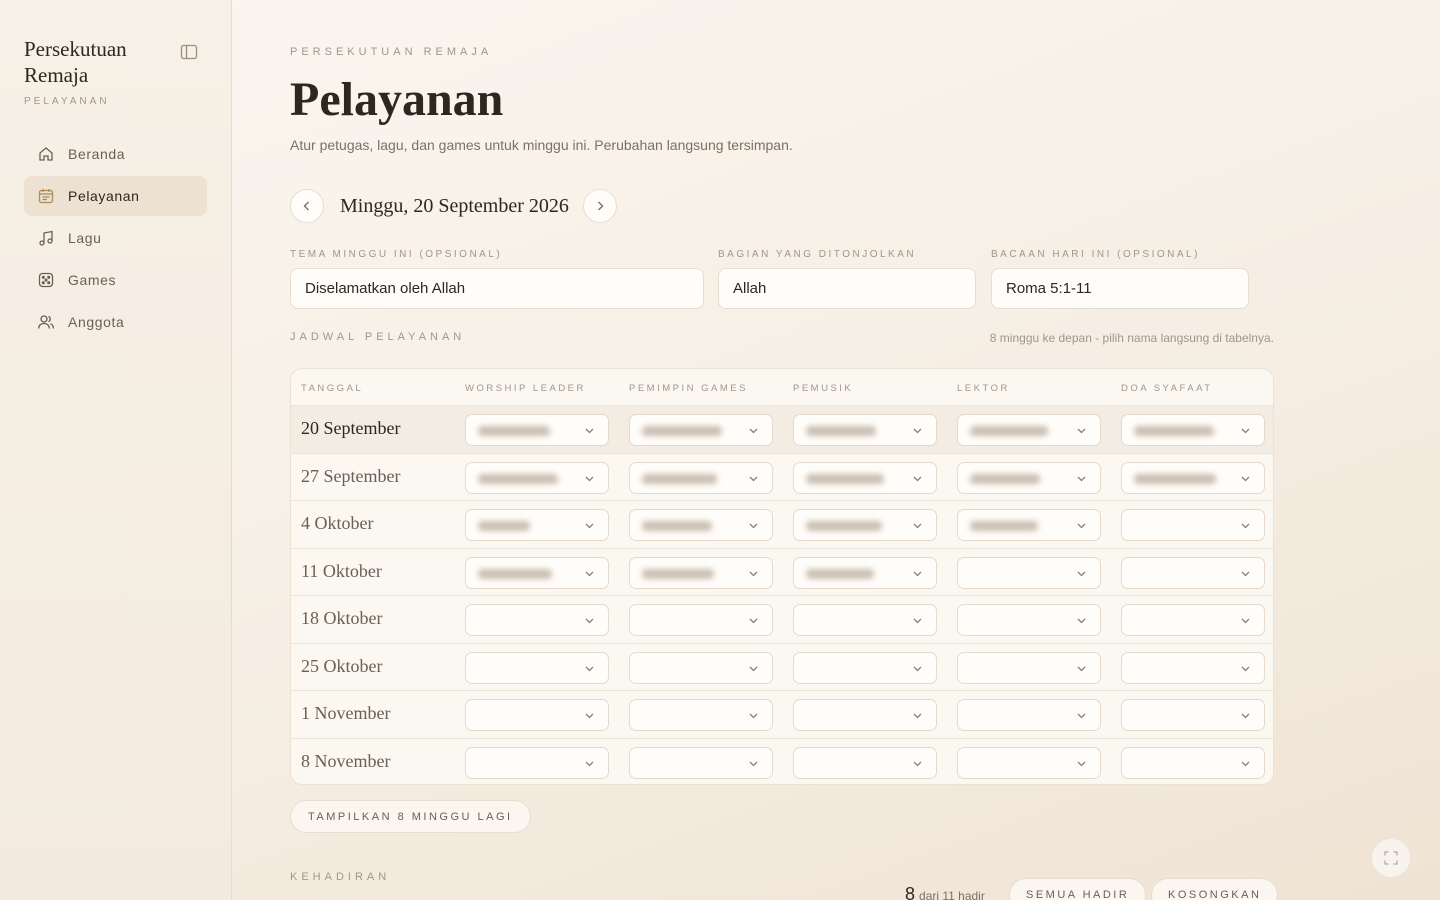  What do you see at coordinates (847, 288) in the screenshot?
I see `bagian-input: Allah` at bounding box center [847, 288].